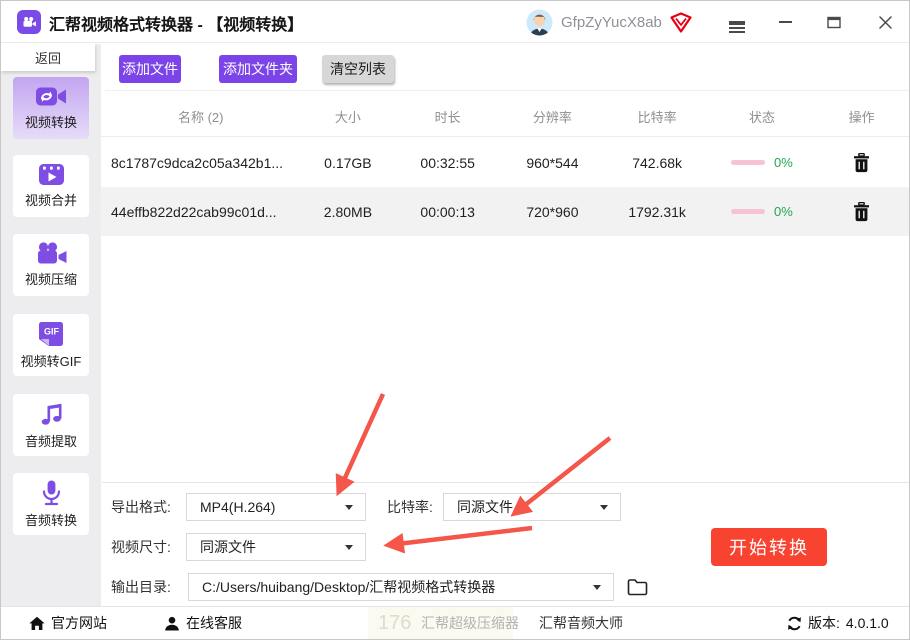  What do you see at coordinates (50, 122) in the screenshot?
I see `sidebar-item-label: 视频转换` at bounding box center [50, 122].